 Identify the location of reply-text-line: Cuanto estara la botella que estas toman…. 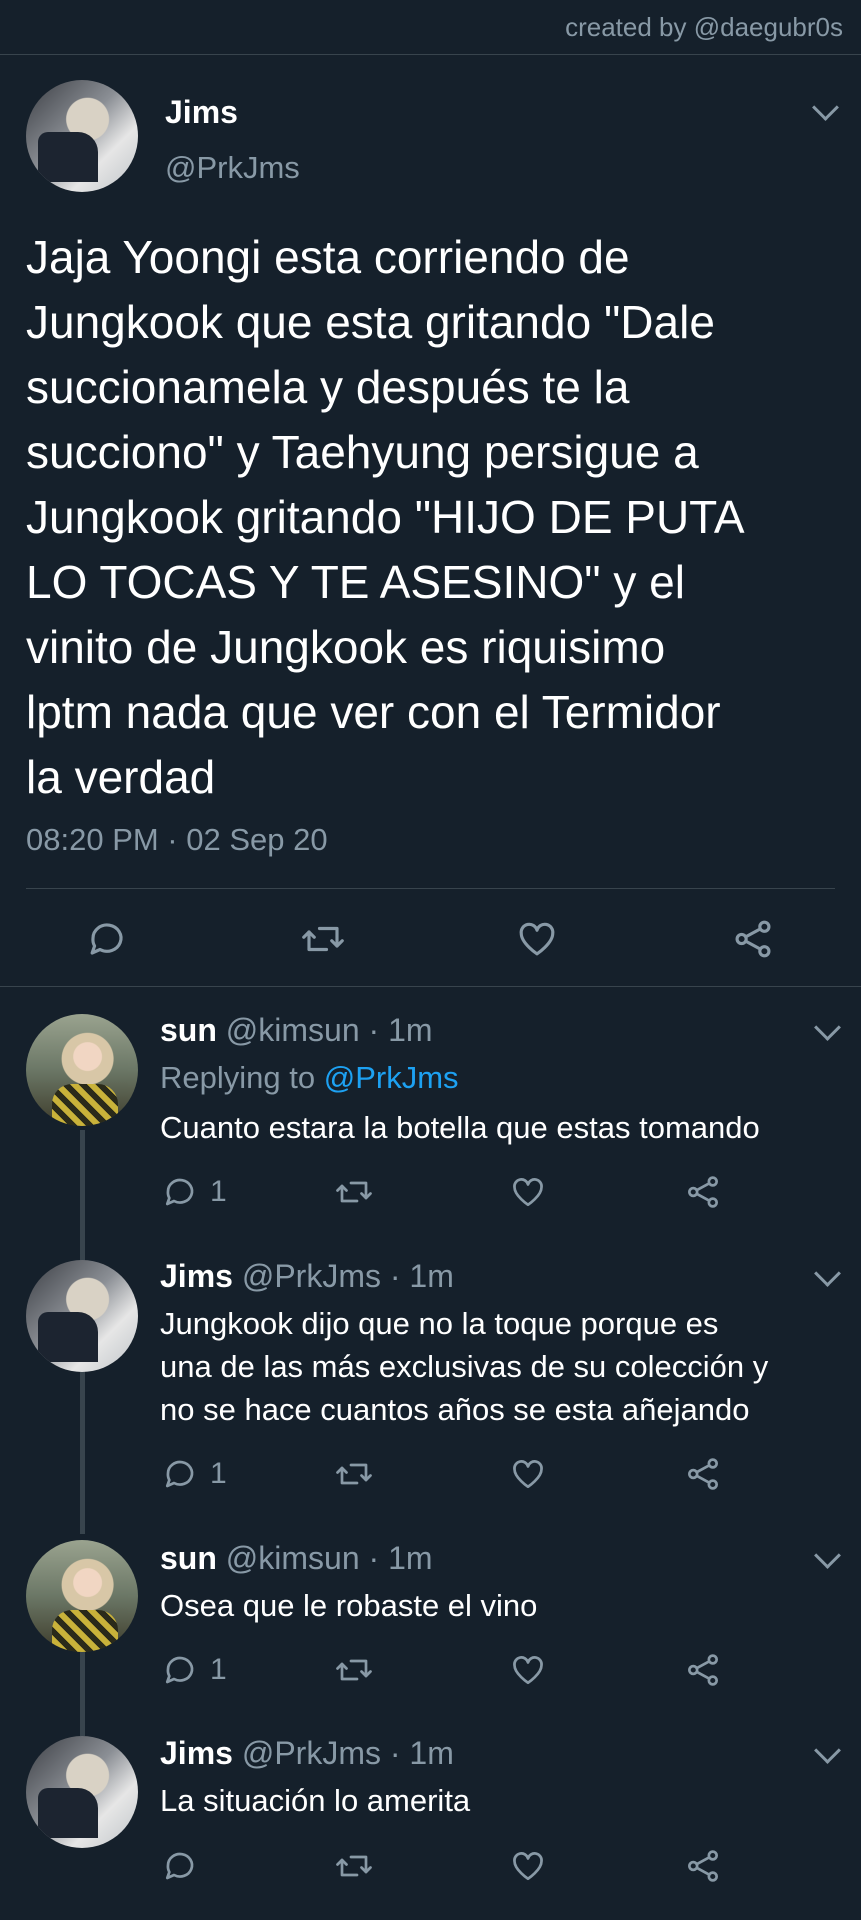
(460, 1127).